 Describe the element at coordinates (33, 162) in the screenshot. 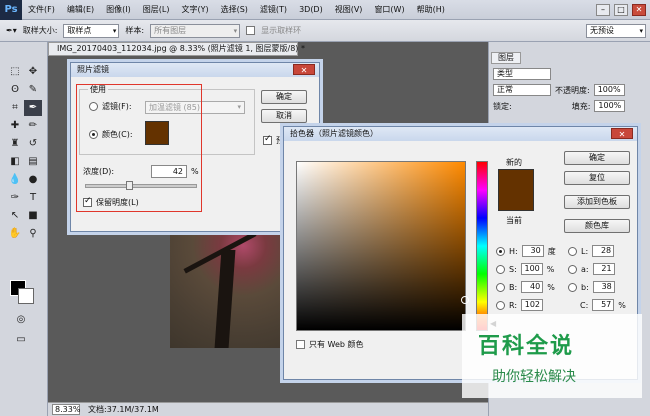

I see `gradient-tool-icon: ▤` at that location.